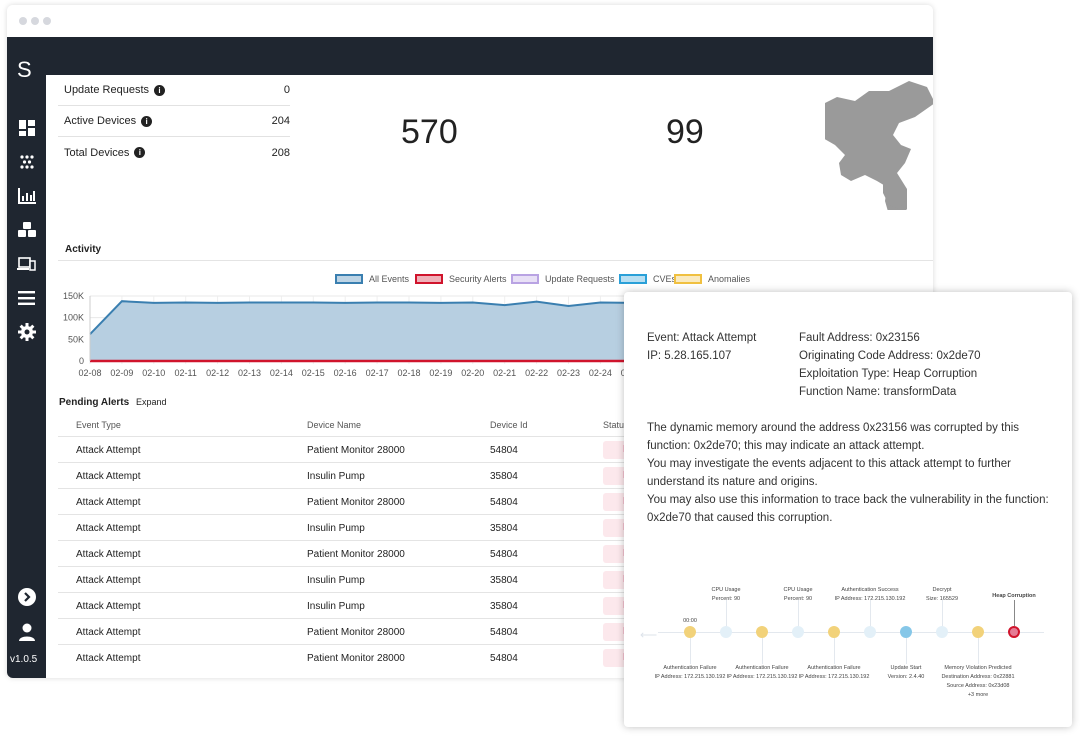 The width and height of the screenshot is (1080, 737). I want to click on network-icon, so click(26, 161).